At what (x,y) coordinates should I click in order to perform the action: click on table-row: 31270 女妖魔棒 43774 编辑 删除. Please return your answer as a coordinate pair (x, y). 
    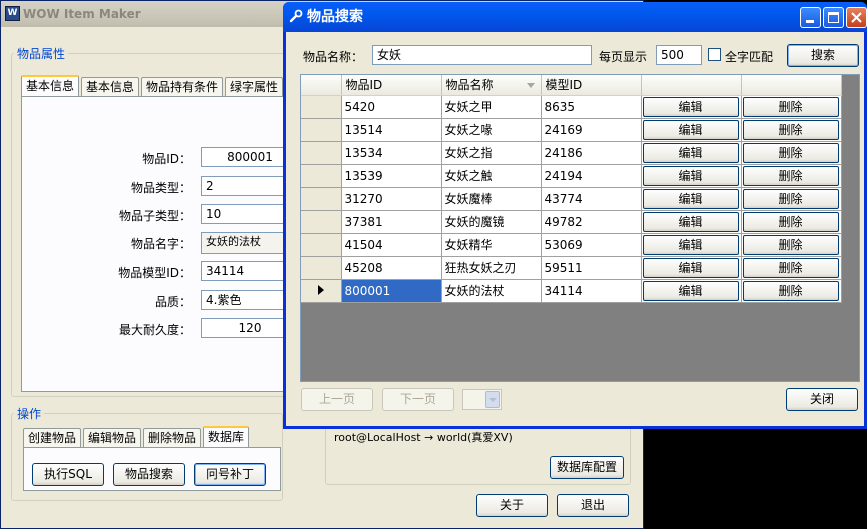
    Looking at the image, I should click on (571, 199).